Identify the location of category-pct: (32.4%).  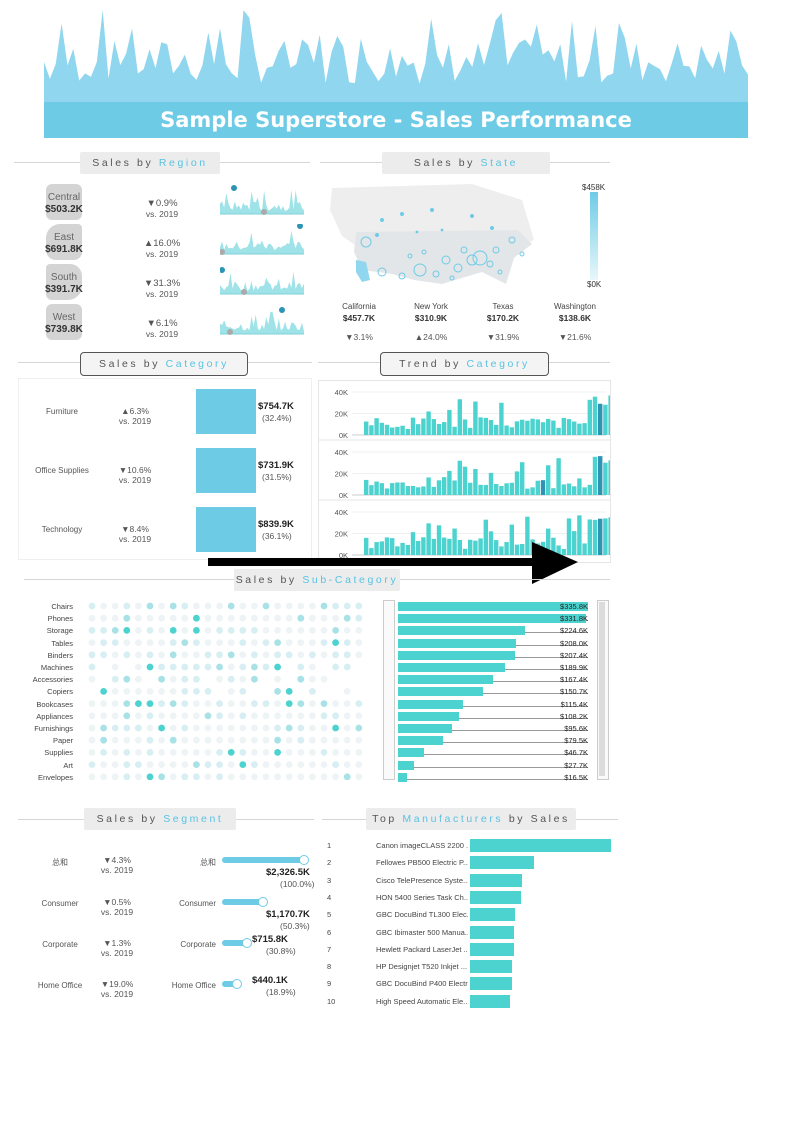
(277, 418).